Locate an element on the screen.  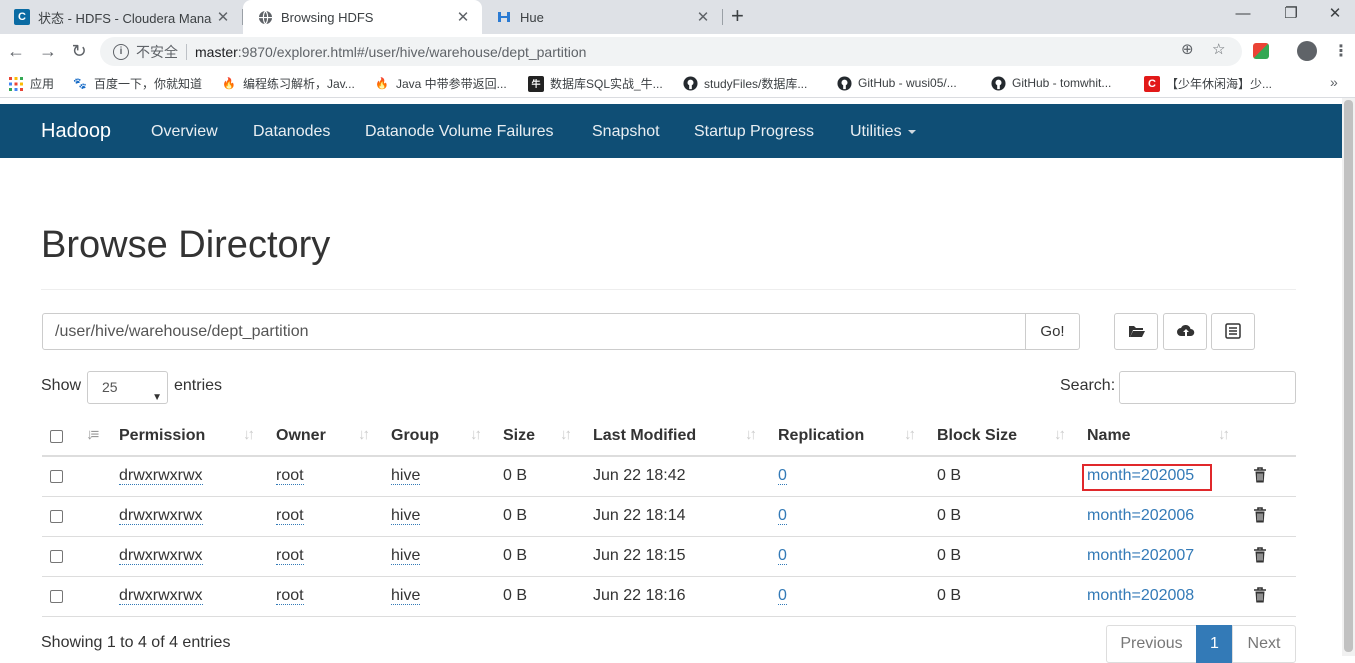
info-icon: i is located at coordinates (121, 51).